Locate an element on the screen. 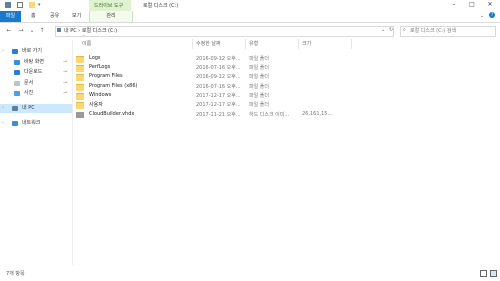 This screenshot has width=500, height=281. file-name: Windows is located at coordinates (100, 95).